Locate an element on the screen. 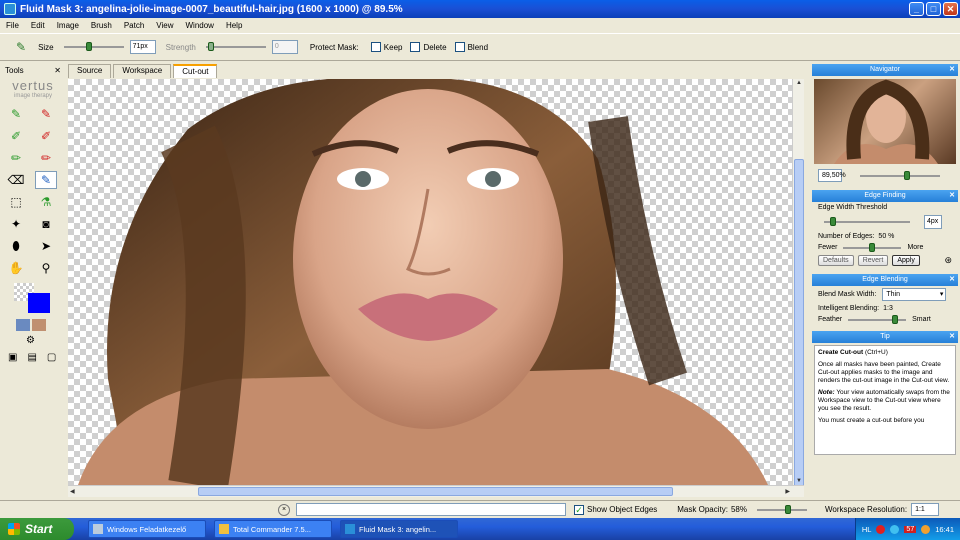 The height and width of the screenshot is (540, 960). edge-finding-close-icon: ✕ is located at coordinates (952, 196).